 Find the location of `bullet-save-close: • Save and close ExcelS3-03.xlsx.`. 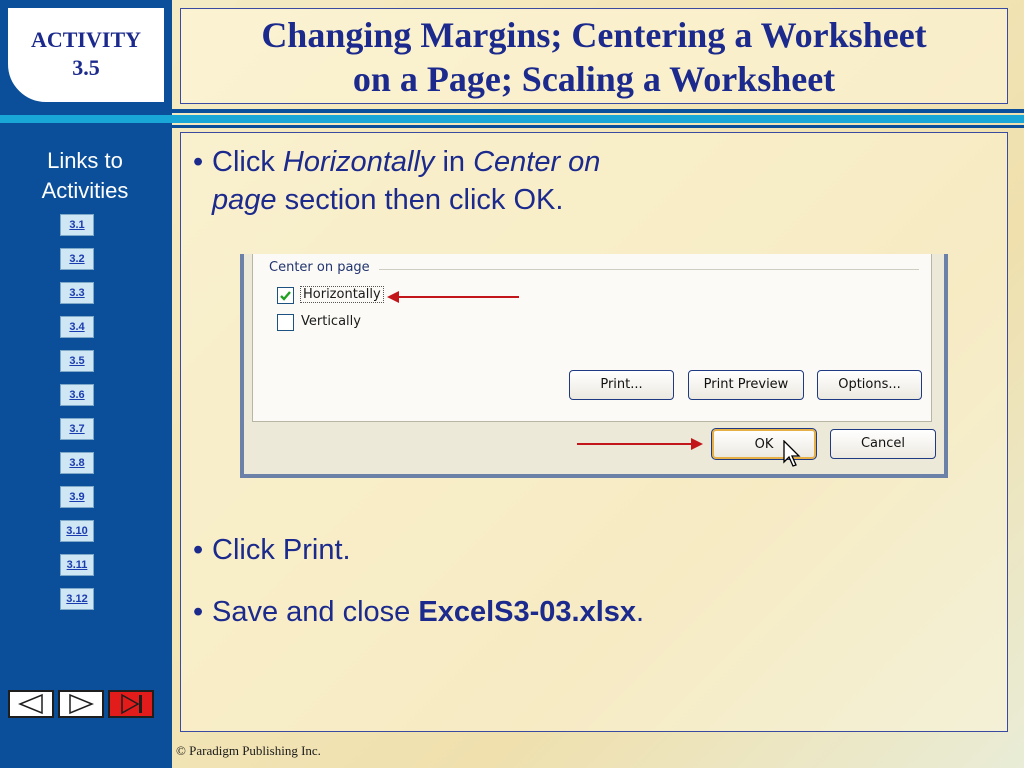

bullet-save-close: • Save and close ExcelS3-03.xlsx. is located at coordinates (418, 612).